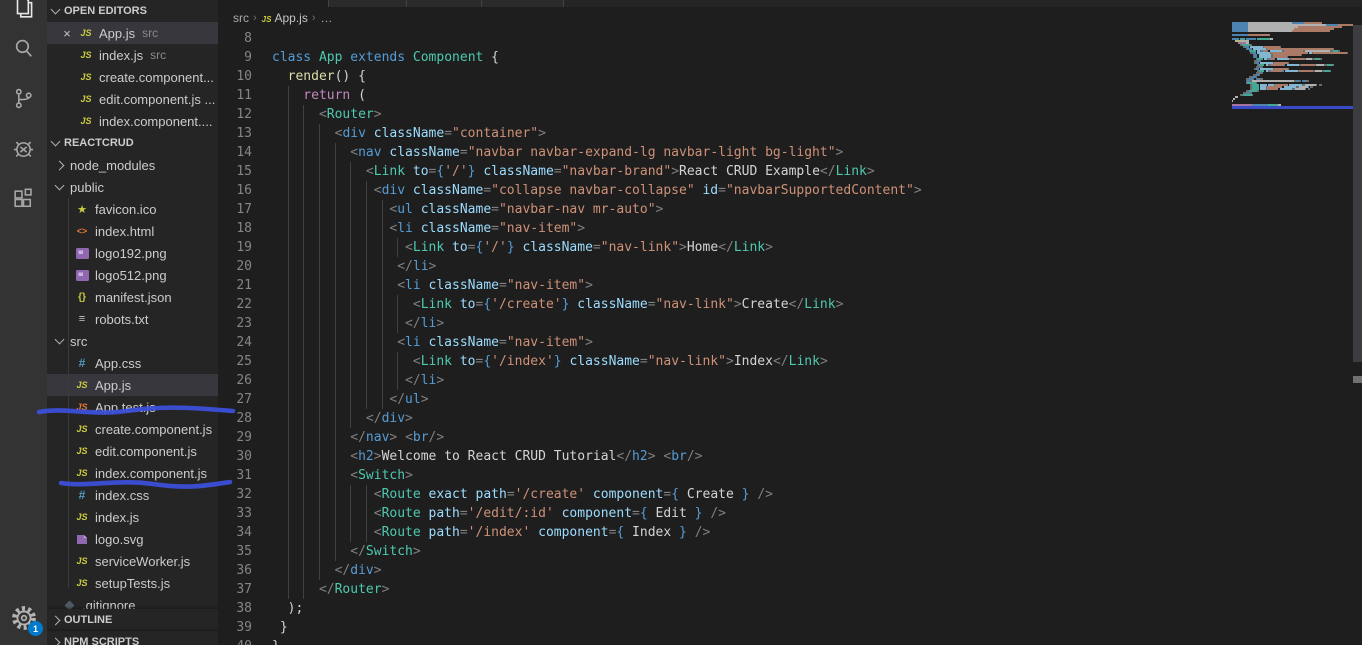 The width and height of the screenshot is (1362, 645). I want to click on code-line-35: 35 </Switch>, so click(723, 551).